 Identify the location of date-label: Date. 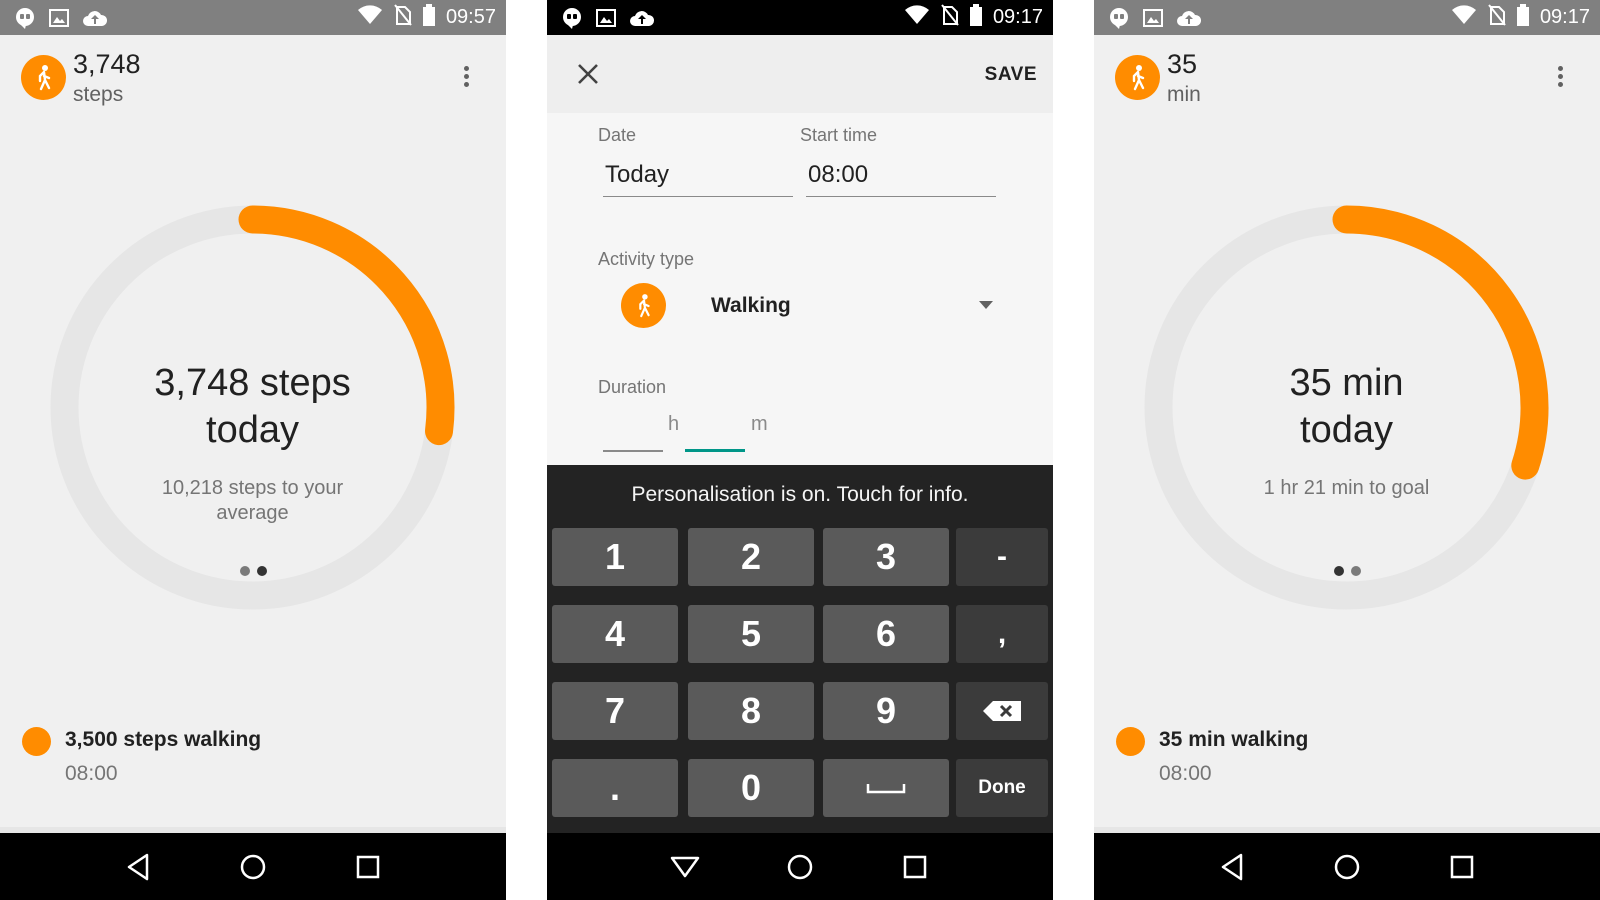
(617, 135).